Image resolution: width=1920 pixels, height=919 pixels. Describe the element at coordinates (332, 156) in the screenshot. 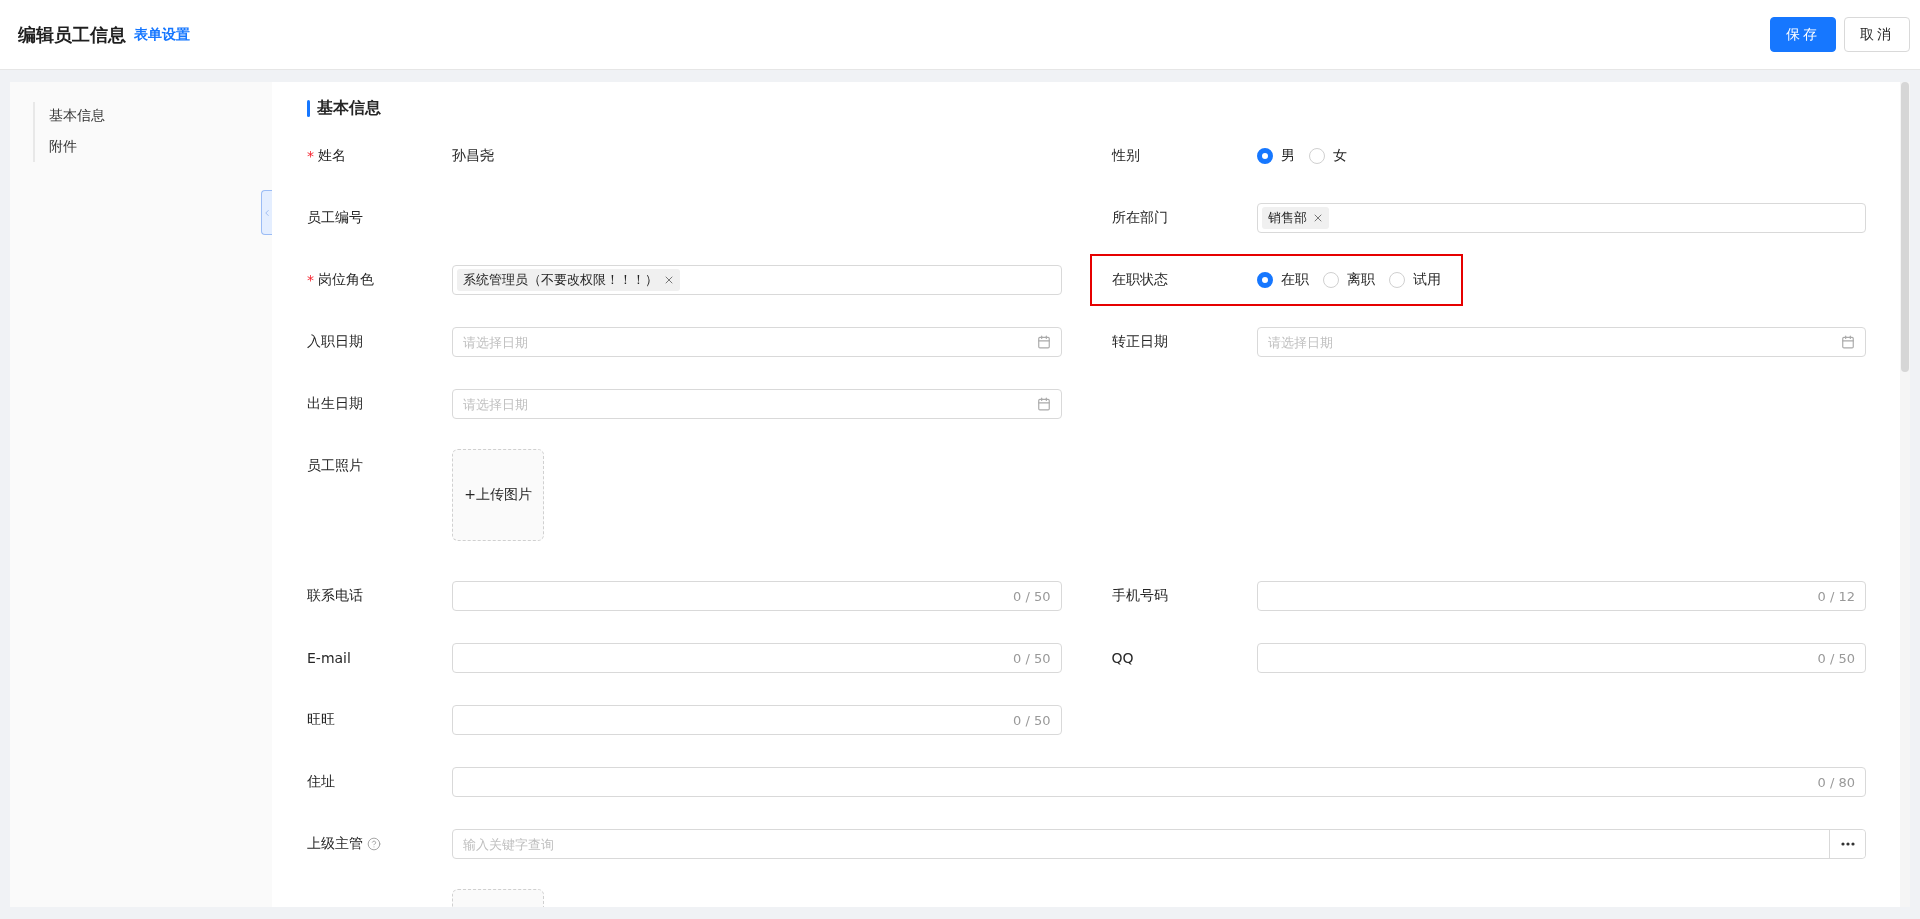

I see `field-label: 姓名` at that location.